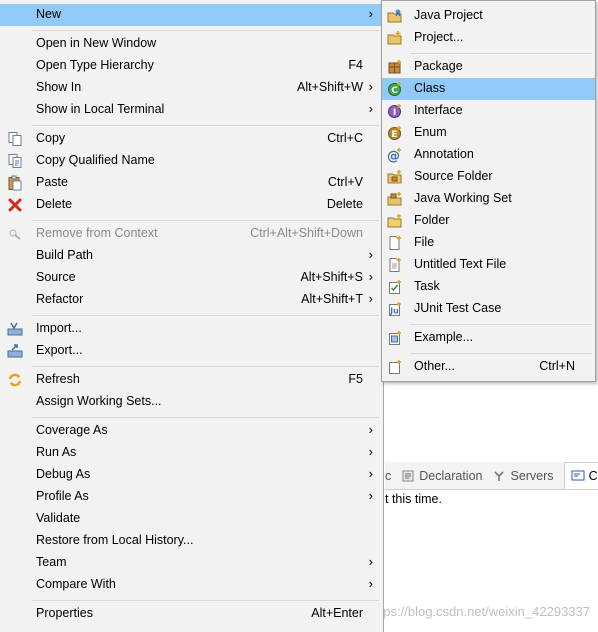 This screenshot has height=632, width=598. What do you see at coordinates (488, 89) in the screenshot?
I see `submenu-item-class: C Class` at bounding box center [488, 89].